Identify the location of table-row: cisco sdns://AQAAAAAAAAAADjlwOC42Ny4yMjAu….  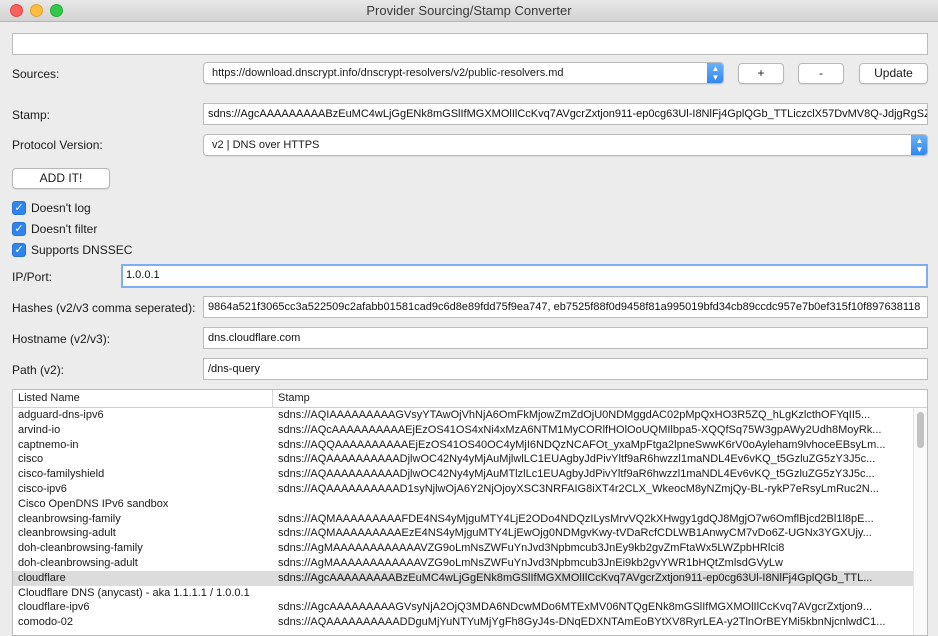
(463, 459).